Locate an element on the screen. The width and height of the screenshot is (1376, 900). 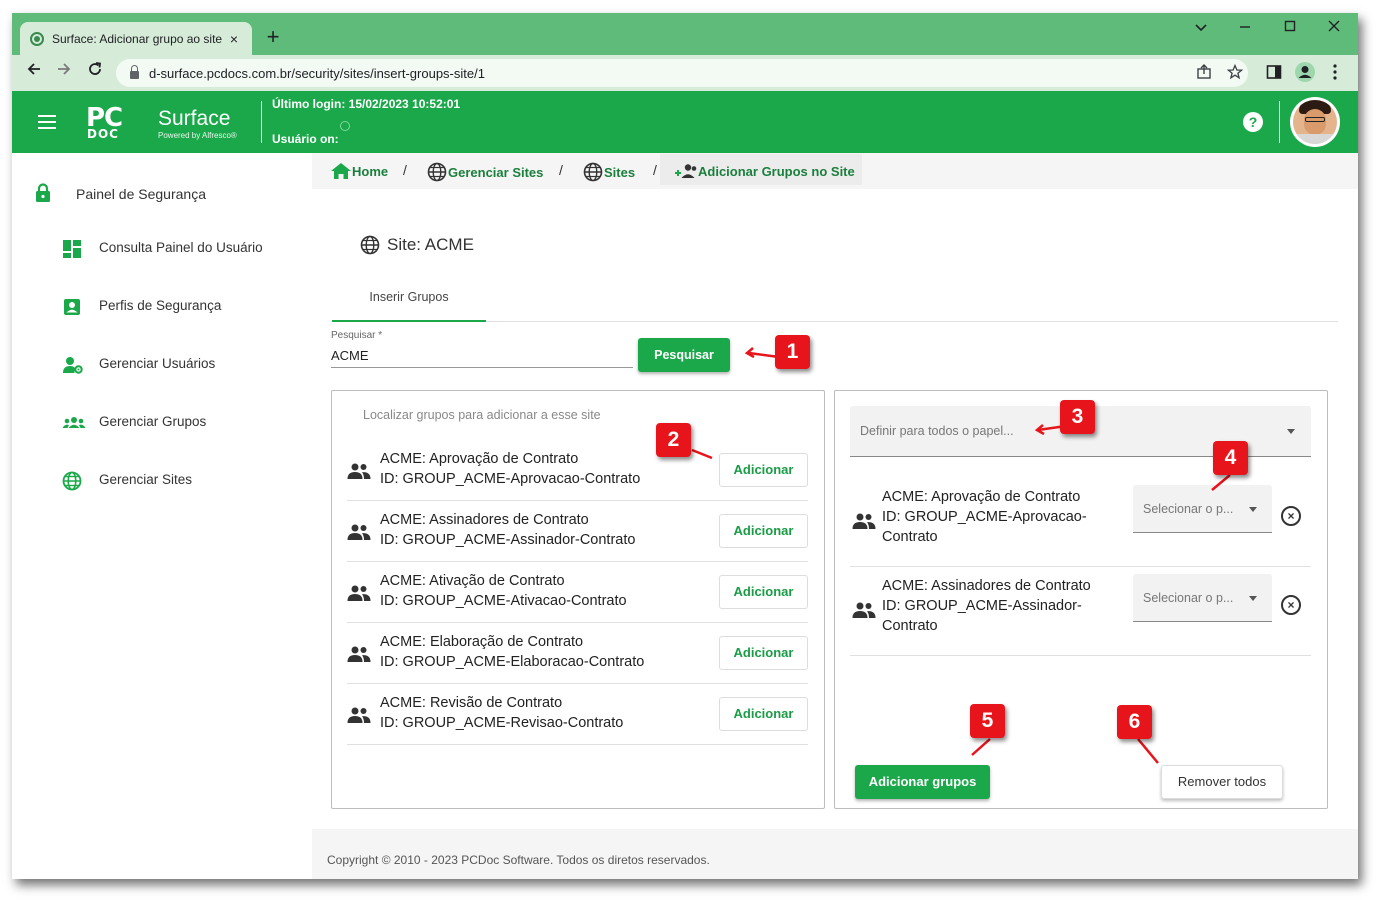
add-group-icon is located at coordinates (686, 171).